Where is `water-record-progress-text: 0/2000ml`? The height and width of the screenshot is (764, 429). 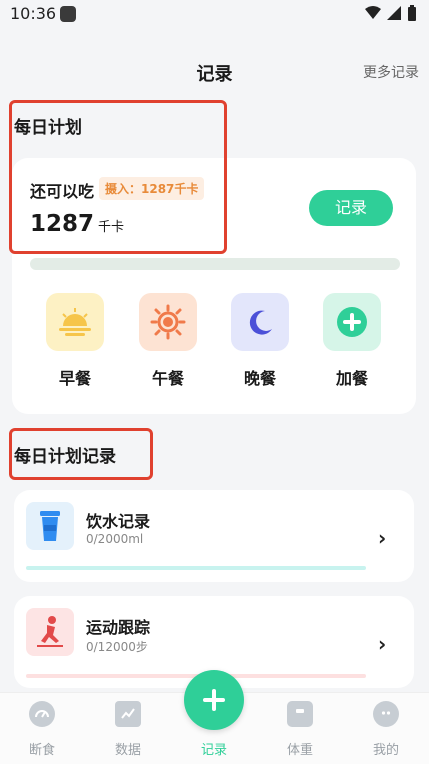 water-record-progress-text: 0/2000ml is located at coordinates (115, 539).